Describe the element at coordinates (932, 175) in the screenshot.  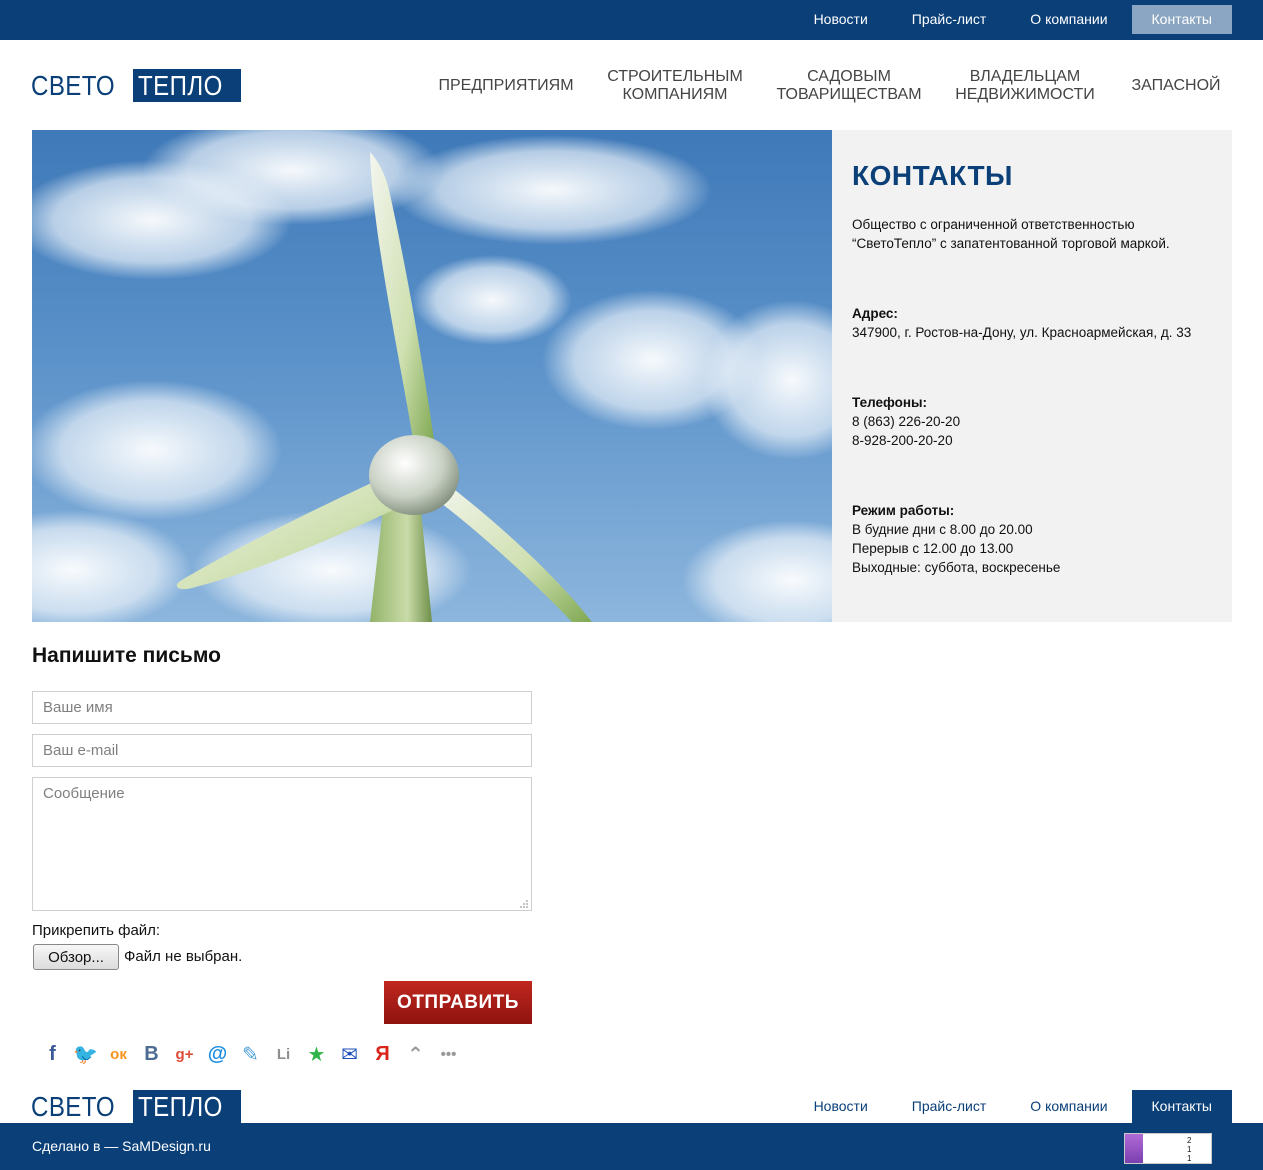
I see `contacts-title: КОНТАКТЫ` at that location.